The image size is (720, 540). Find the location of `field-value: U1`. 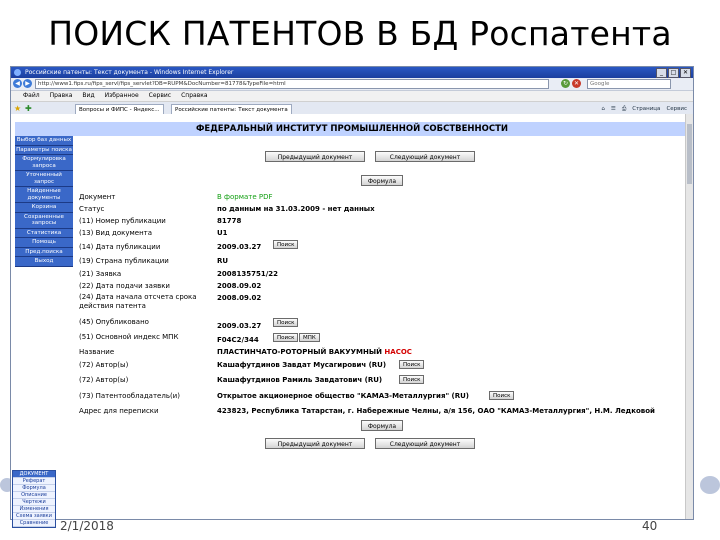

field-value: U1 is located at coordinates (222, 233).